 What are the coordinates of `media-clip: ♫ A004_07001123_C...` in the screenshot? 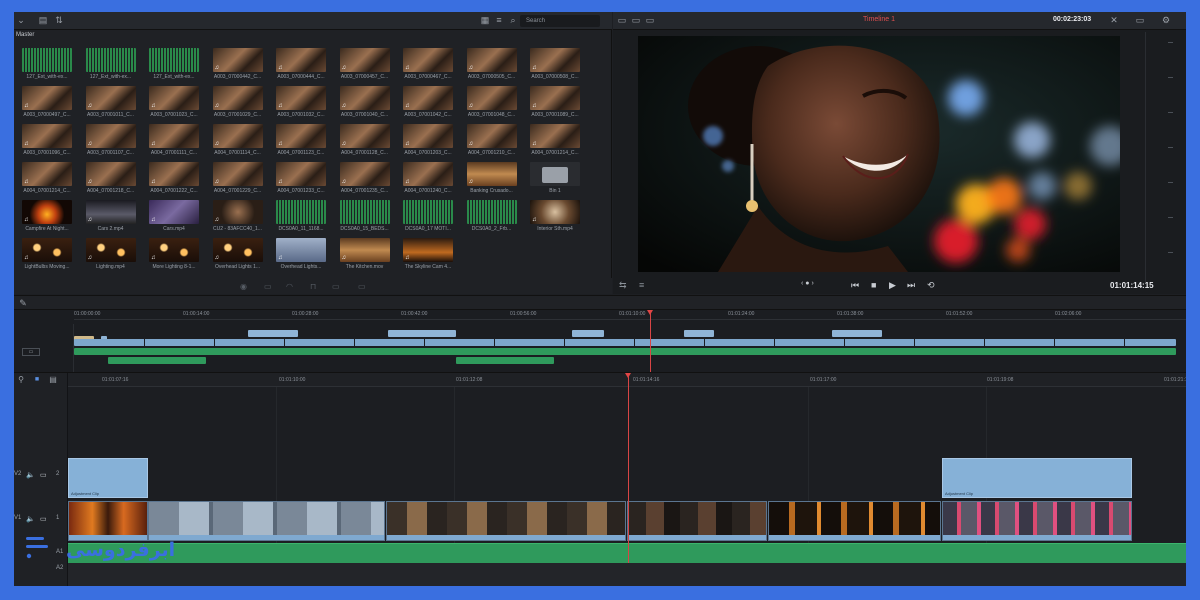 It's located at (301, 140).